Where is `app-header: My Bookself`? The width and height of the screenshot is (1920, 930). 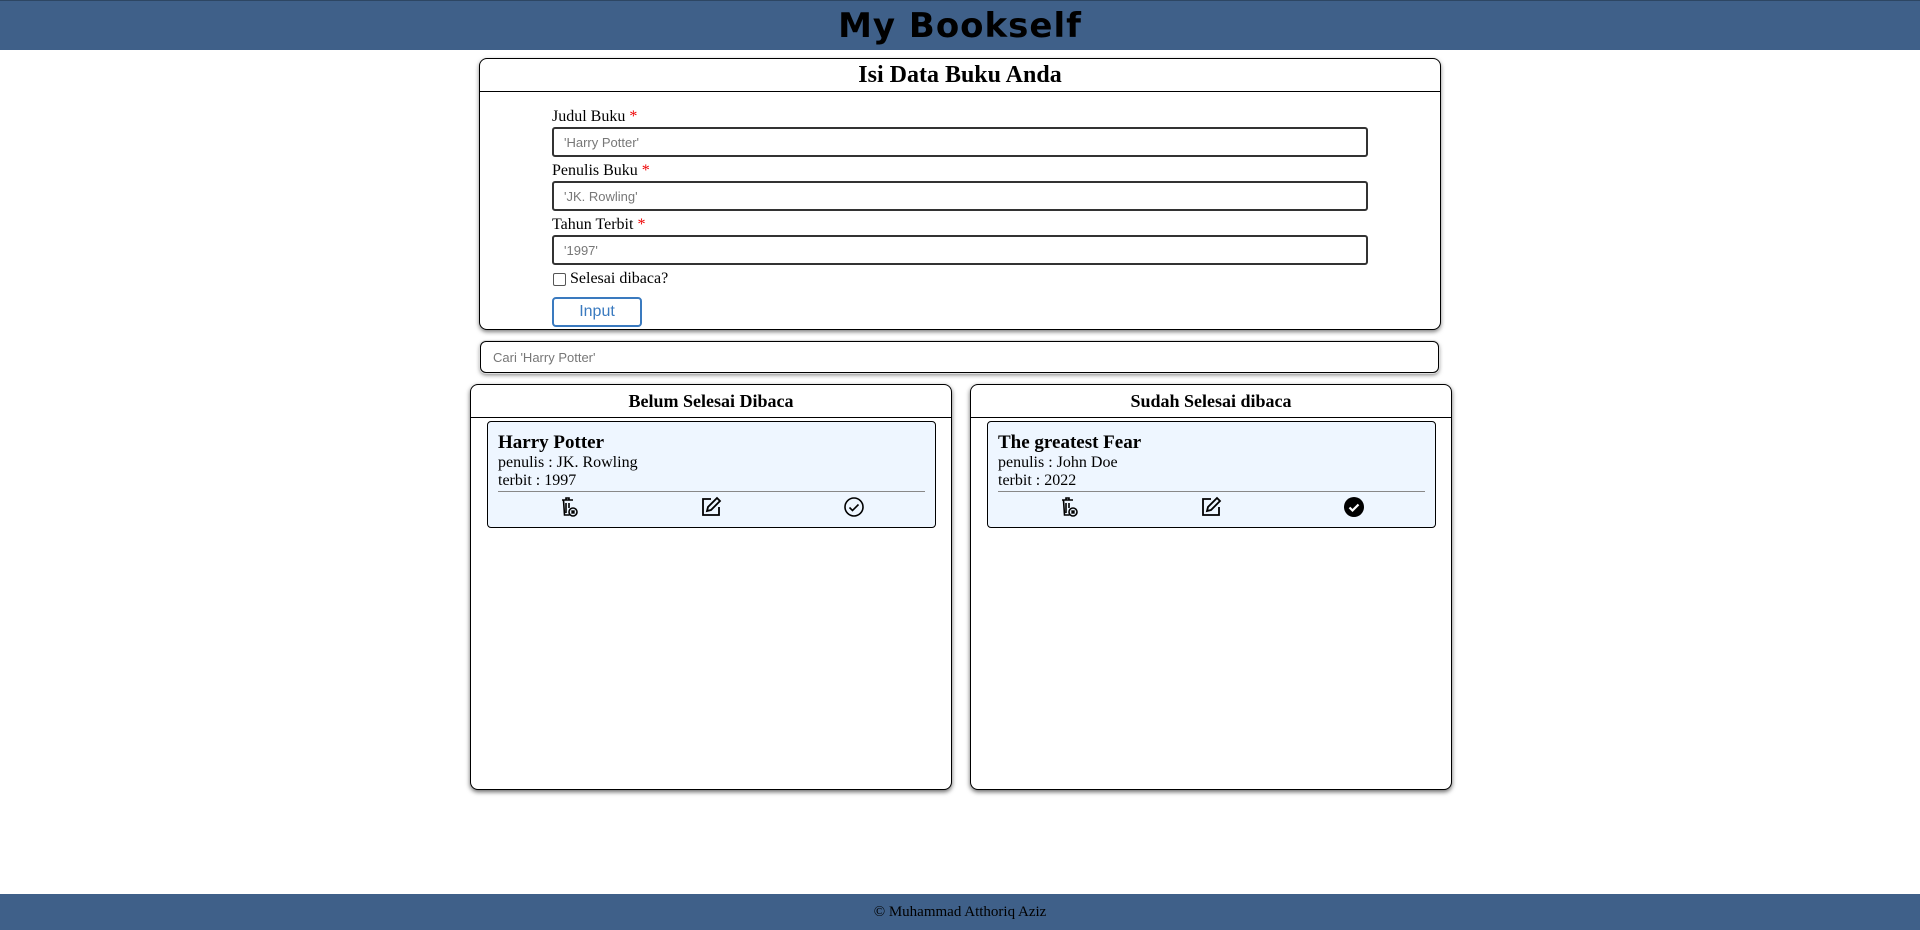 app-header: My Bookself is located at coordinates (960, 25).